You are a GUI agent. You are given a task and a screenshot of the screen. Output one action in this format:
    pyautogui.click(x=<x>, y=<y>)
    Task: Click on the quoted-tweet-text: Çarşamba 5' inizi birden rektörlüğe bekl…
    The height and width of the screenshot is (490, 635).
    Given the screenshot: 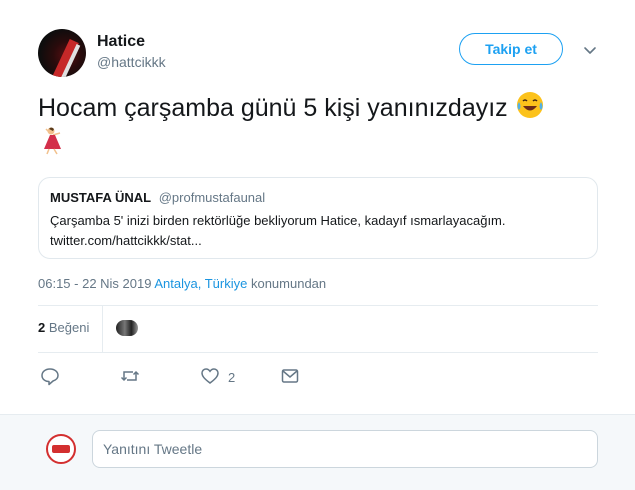 What is the action you would take?
    pyautogui.click(x=278, y=230)
    